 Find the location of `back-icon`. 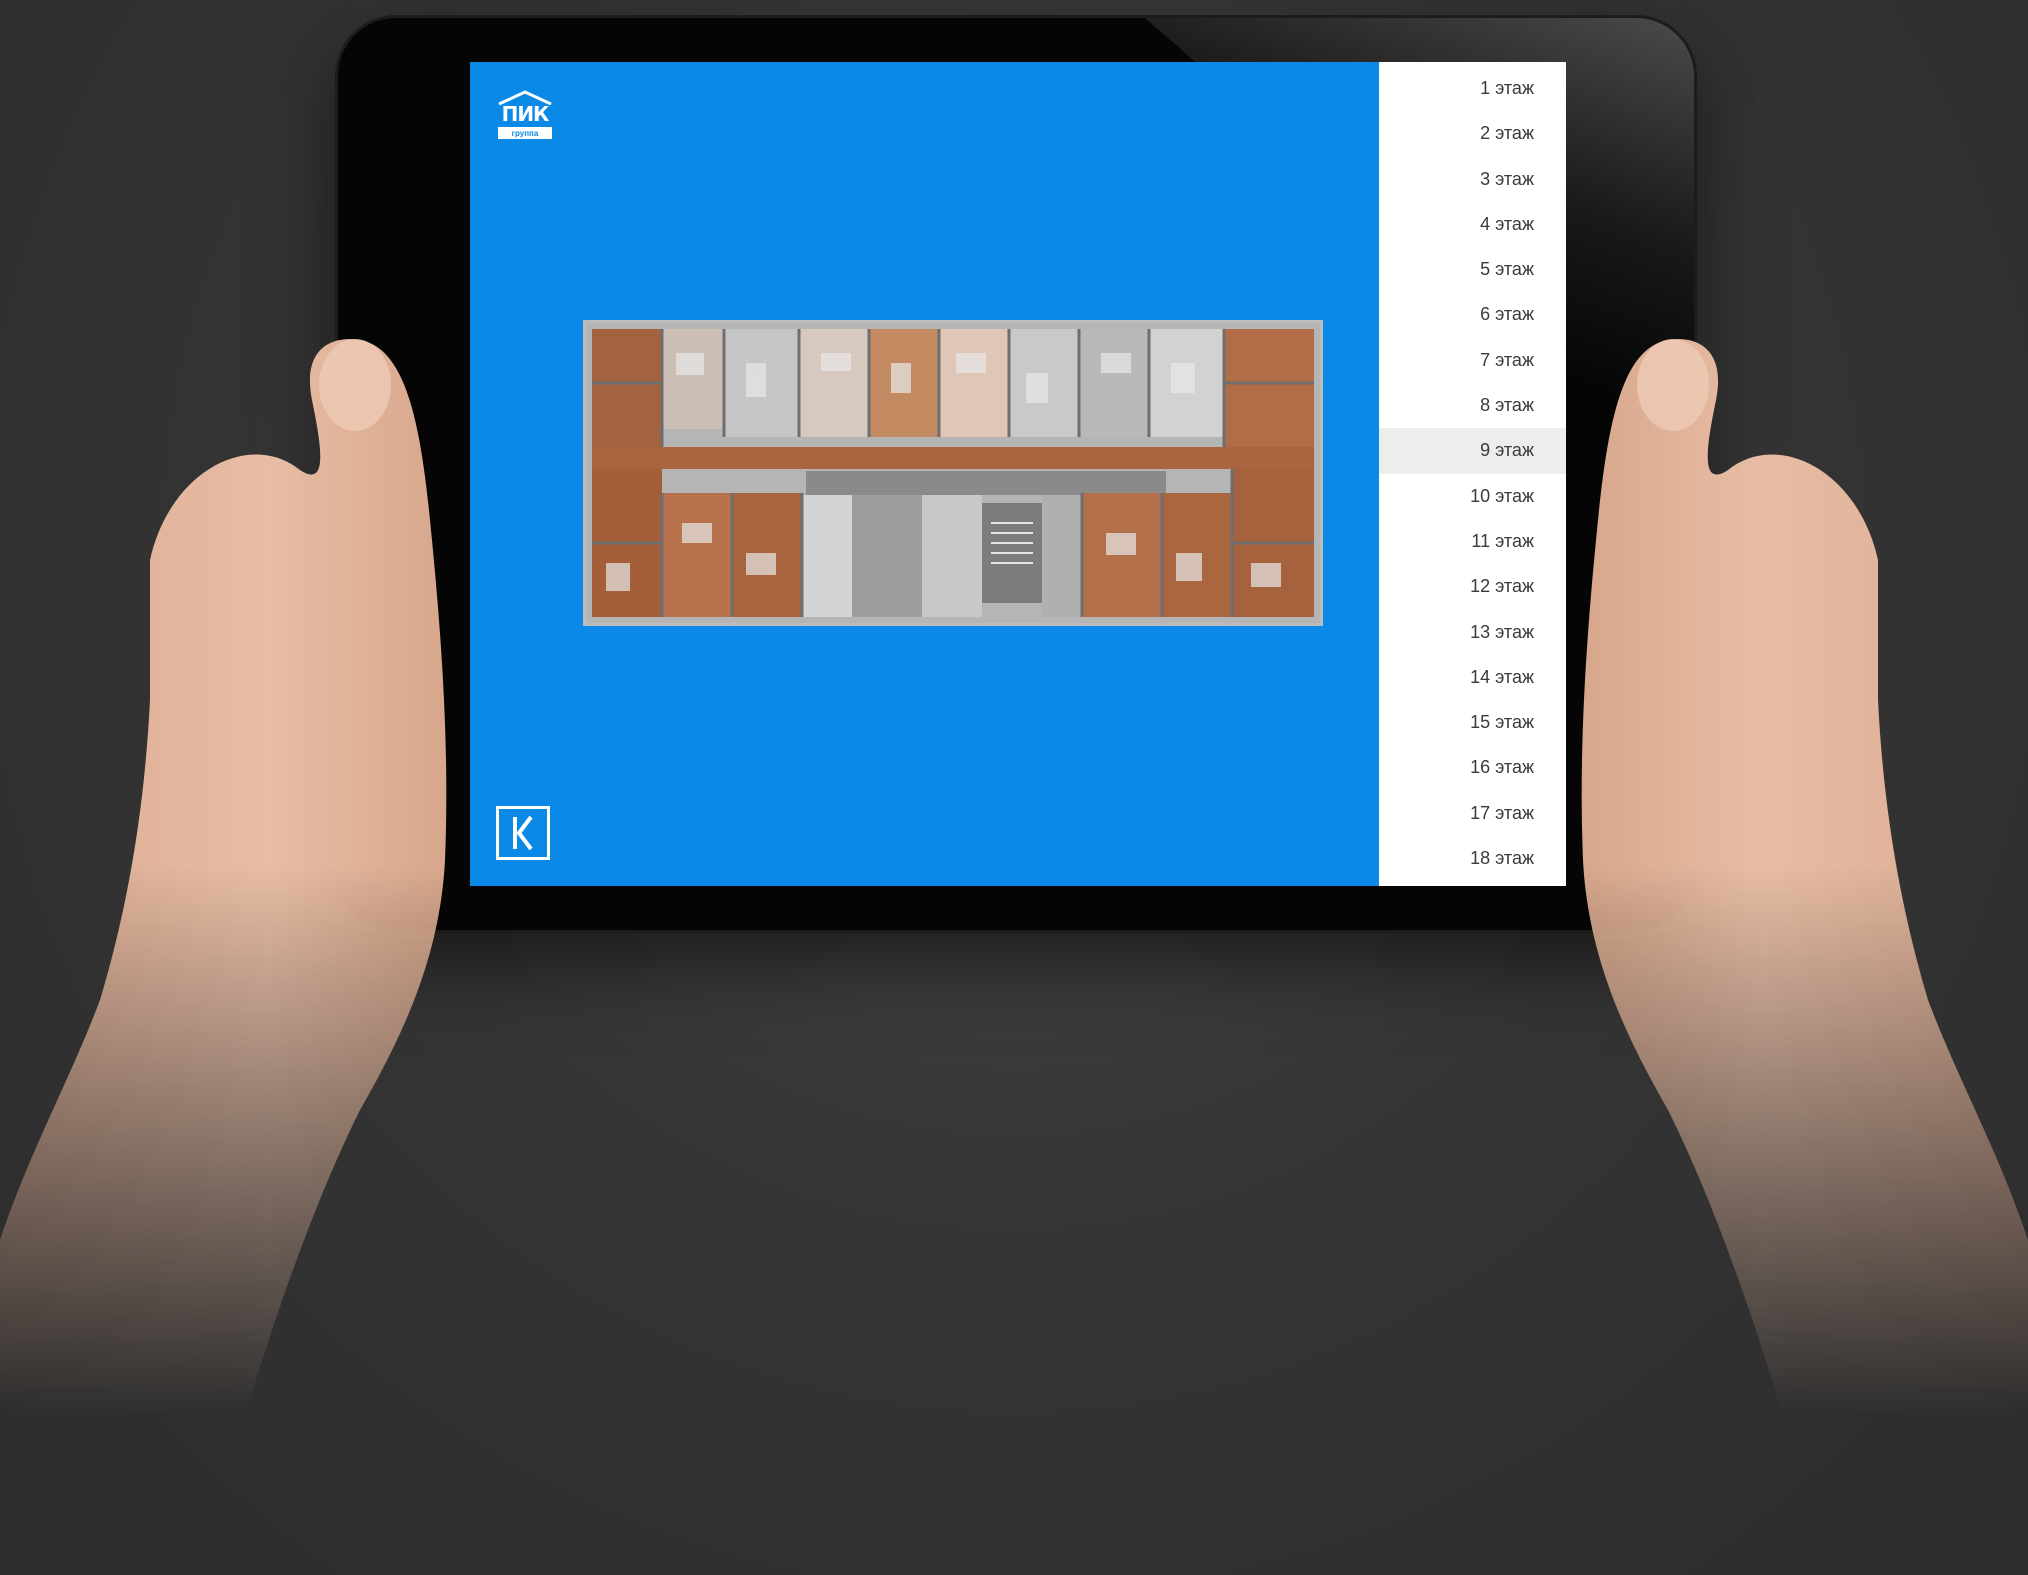

back-icon is located at coordinates (523, 833).